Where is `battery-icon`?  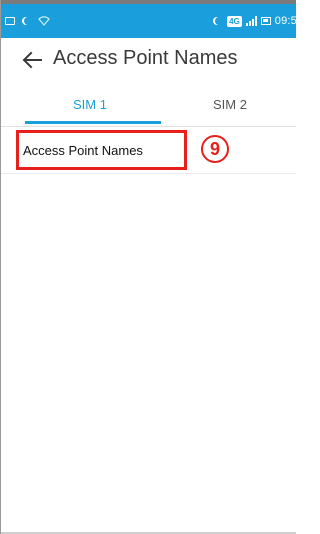
battery-icon is located at coordinates (265, 21).